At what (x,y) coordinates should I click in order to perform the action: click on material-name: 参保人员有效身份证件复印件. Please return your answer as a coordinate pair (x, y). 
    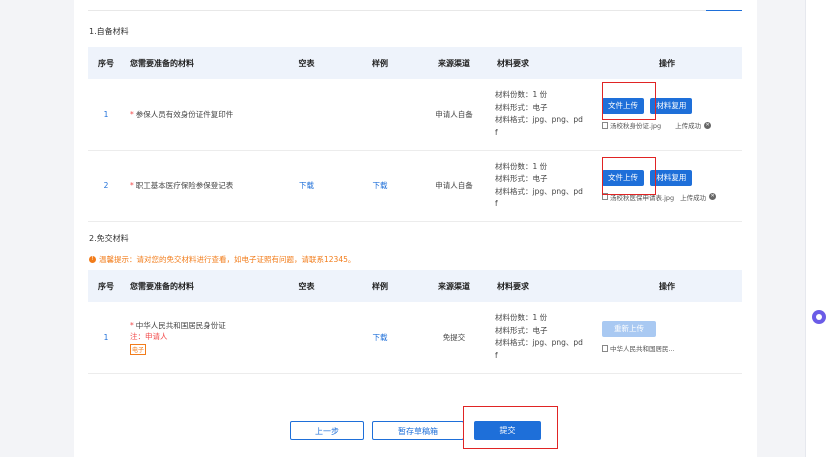
    Looking at the image, I should click on (184, 114).